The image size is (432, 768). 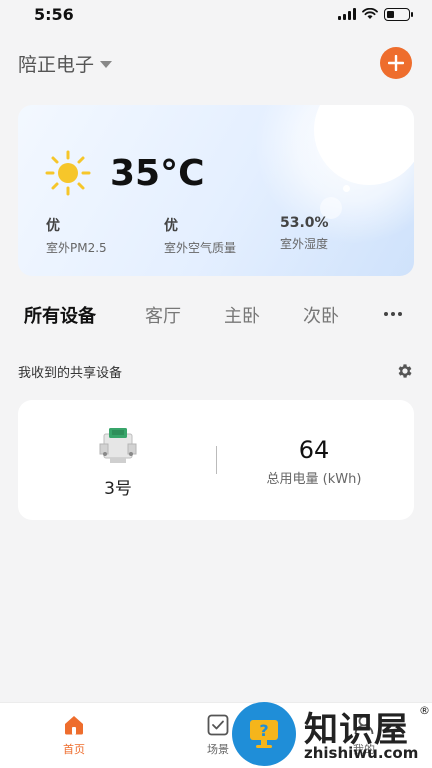 I want to click on more-icon, so click(x=393, y=314).